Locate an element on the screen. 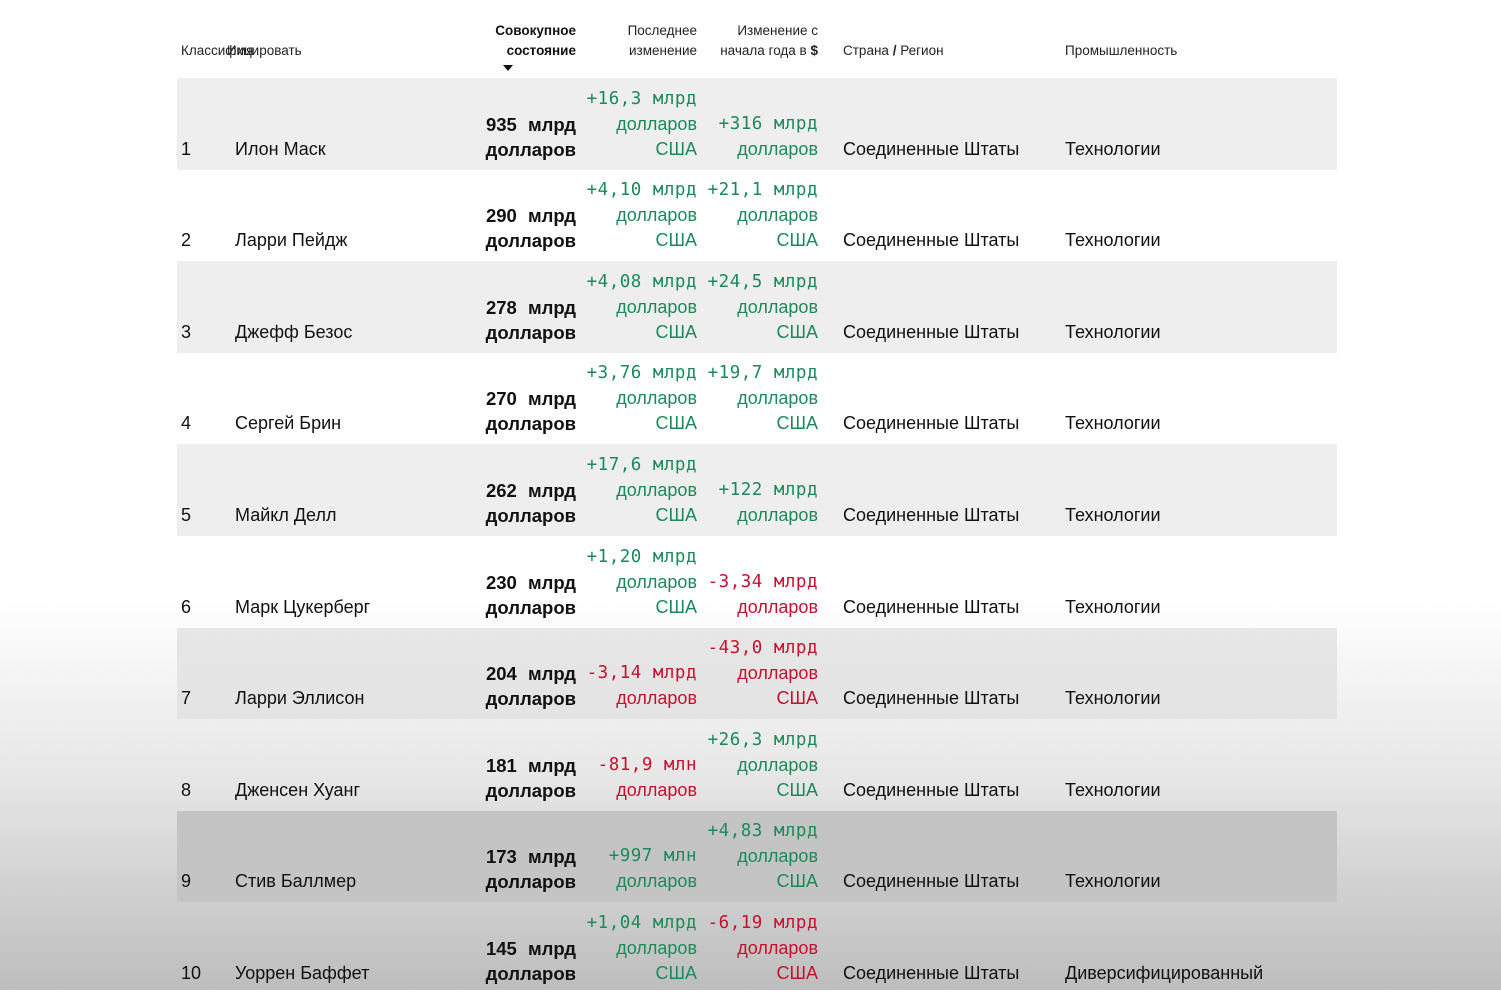 The width and height of the screenshot is (1501, 994). header-last-change: Последнее изменение is located at coordinates (662, 41).